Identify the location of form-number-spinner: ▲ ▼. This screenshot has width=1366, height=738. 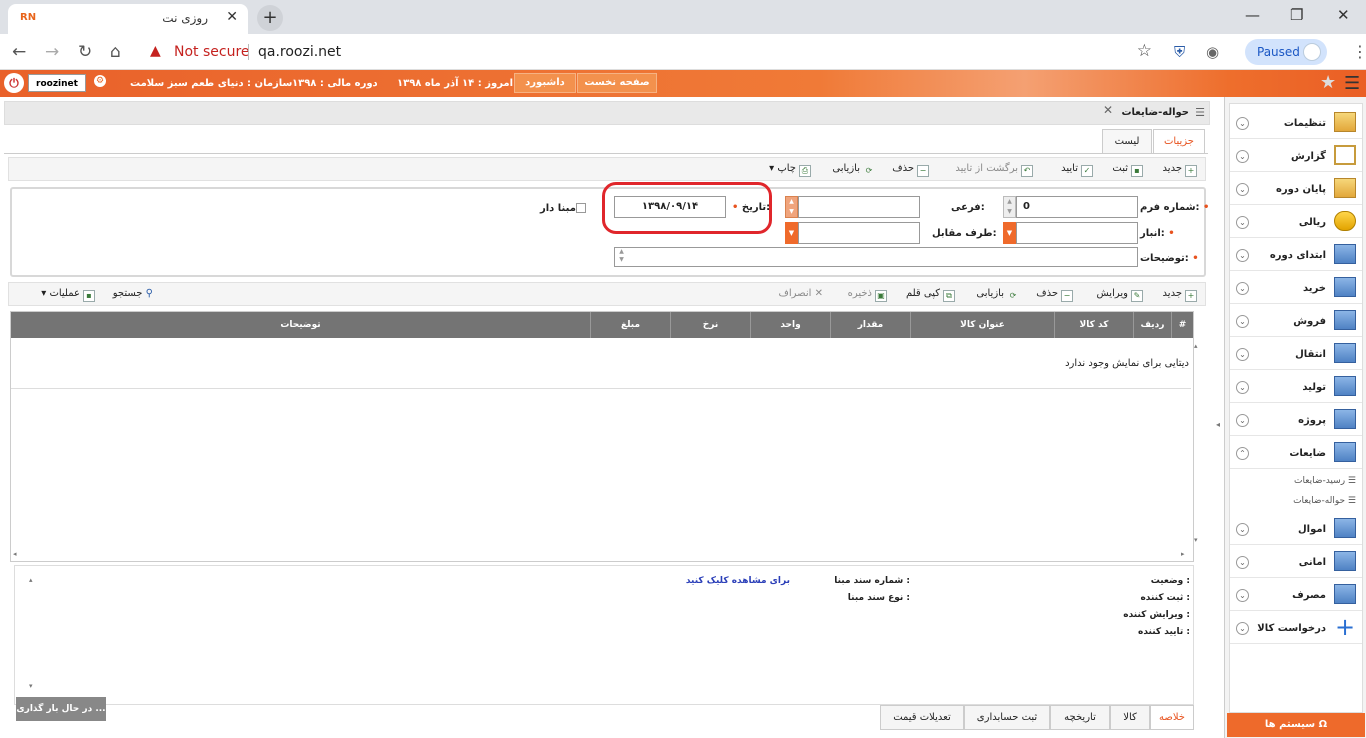
(1009, 207).